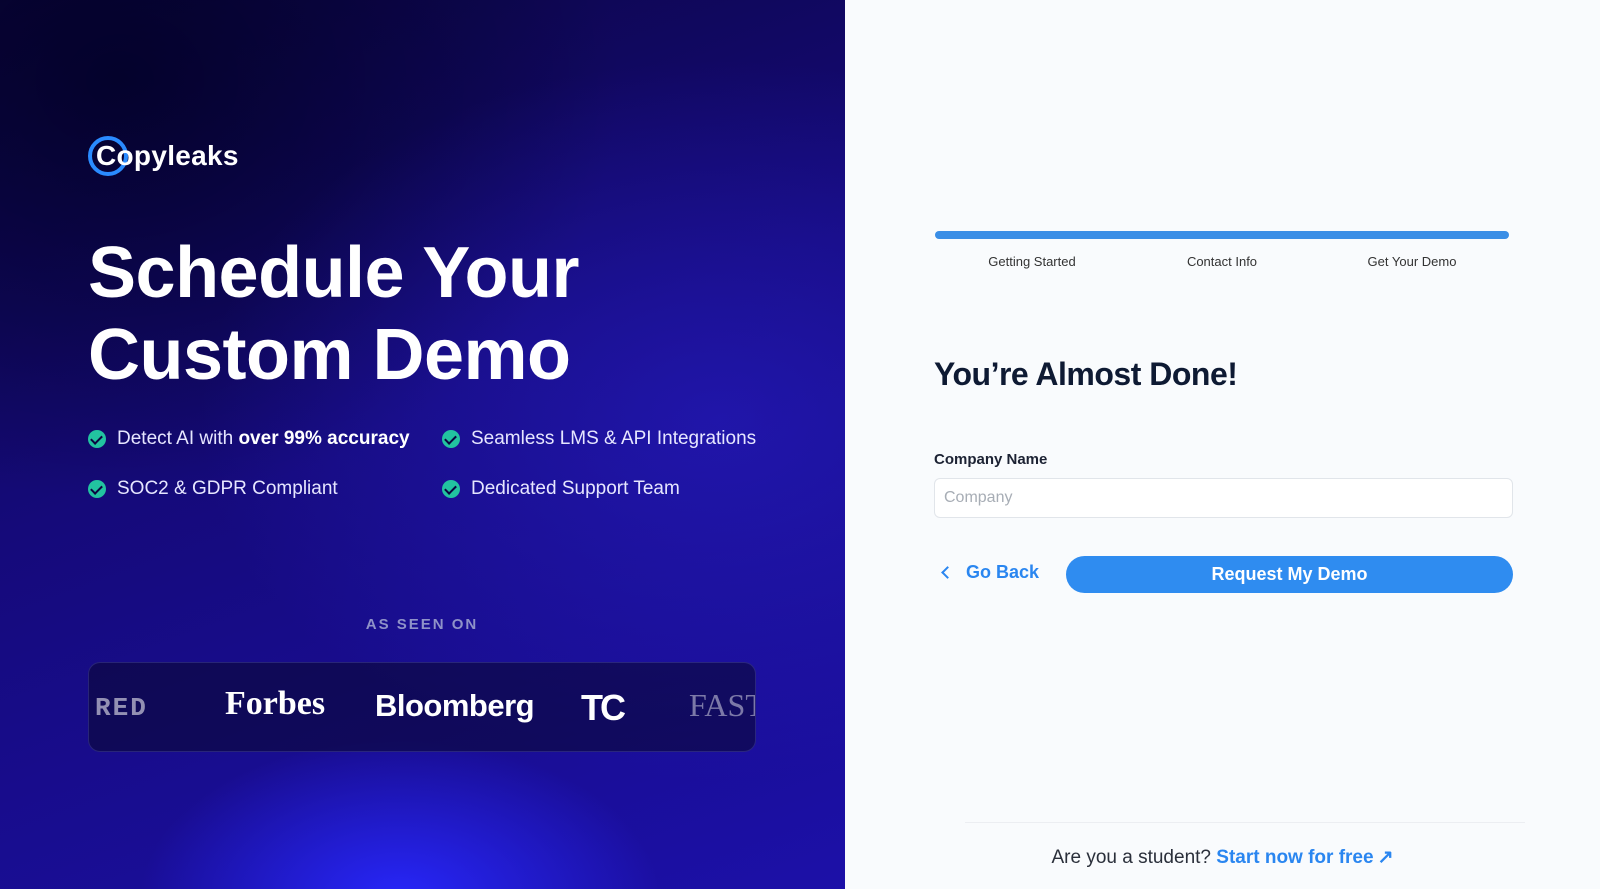 Image resolution: width=1600 pixels, height=889 pixels. Describe the element at coordinates (167, 155) in the screenshot. I see `logo-wordmark: Copyleaks` at that location.